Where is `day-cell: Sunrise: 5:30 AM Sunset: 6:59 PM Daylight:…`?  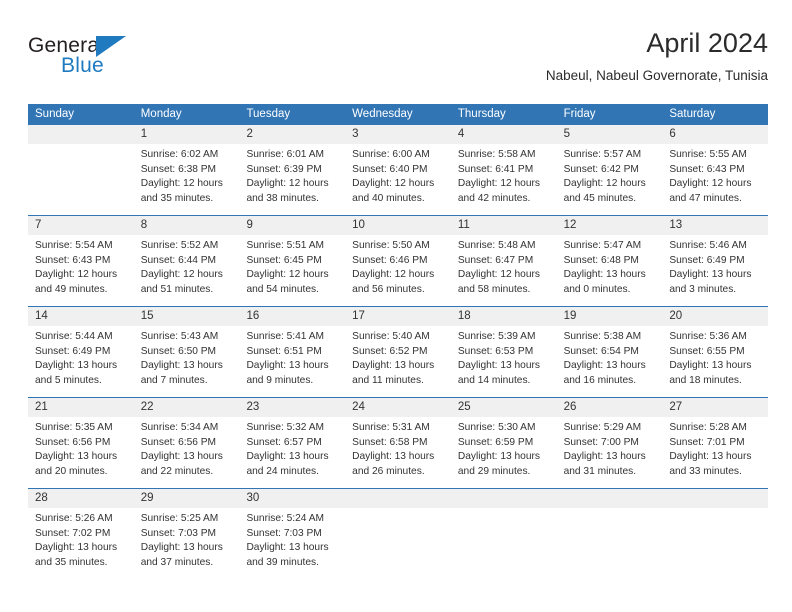 day-cell: Sunrise: 5:30 AM Sunset: 6:59 PM Daylight:… is located at coordinates (504, 452).